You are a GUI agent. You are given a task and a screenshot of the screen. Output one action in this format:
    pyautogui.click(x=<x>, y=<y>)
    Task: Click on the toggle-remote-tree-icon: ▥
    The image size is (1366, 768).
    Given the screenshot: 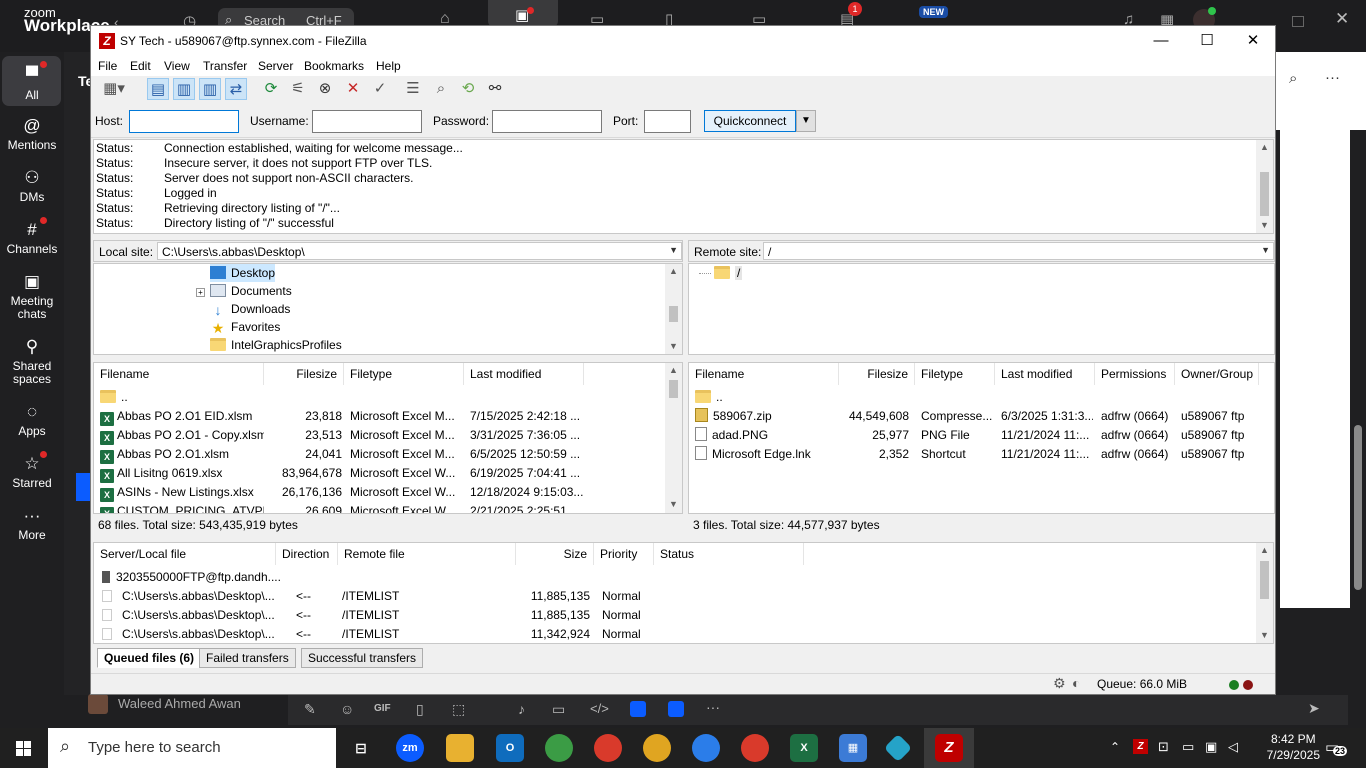 What is the action you would take?
    pyautogui.click(x=210, y=89)
    